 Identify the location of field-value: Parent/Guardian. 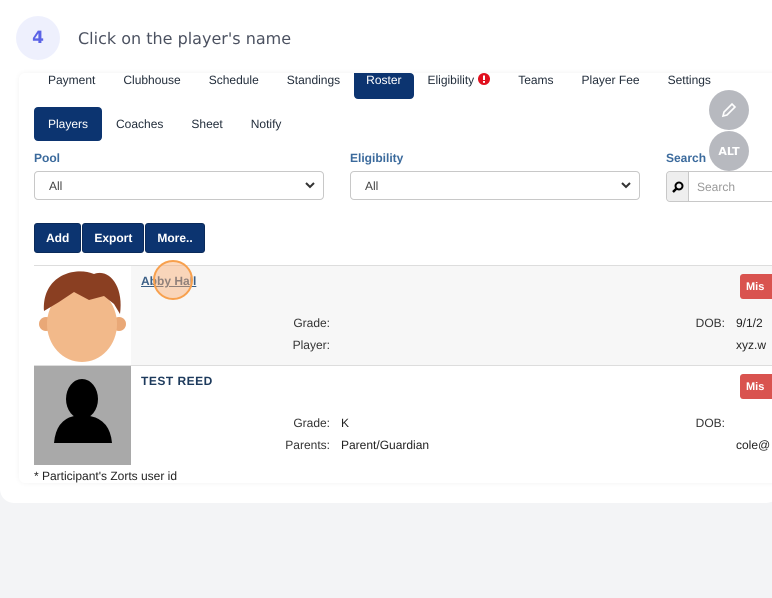
(385, 445).